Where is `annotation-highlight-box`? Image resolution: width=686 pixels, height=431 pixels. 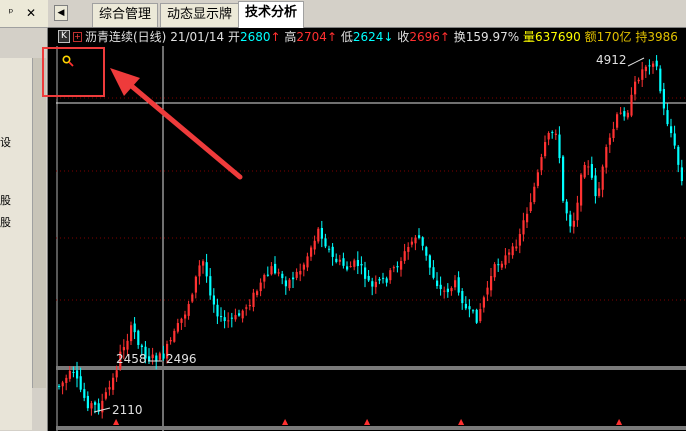
annotation-highlight-box is located at coordinates (73, 72).